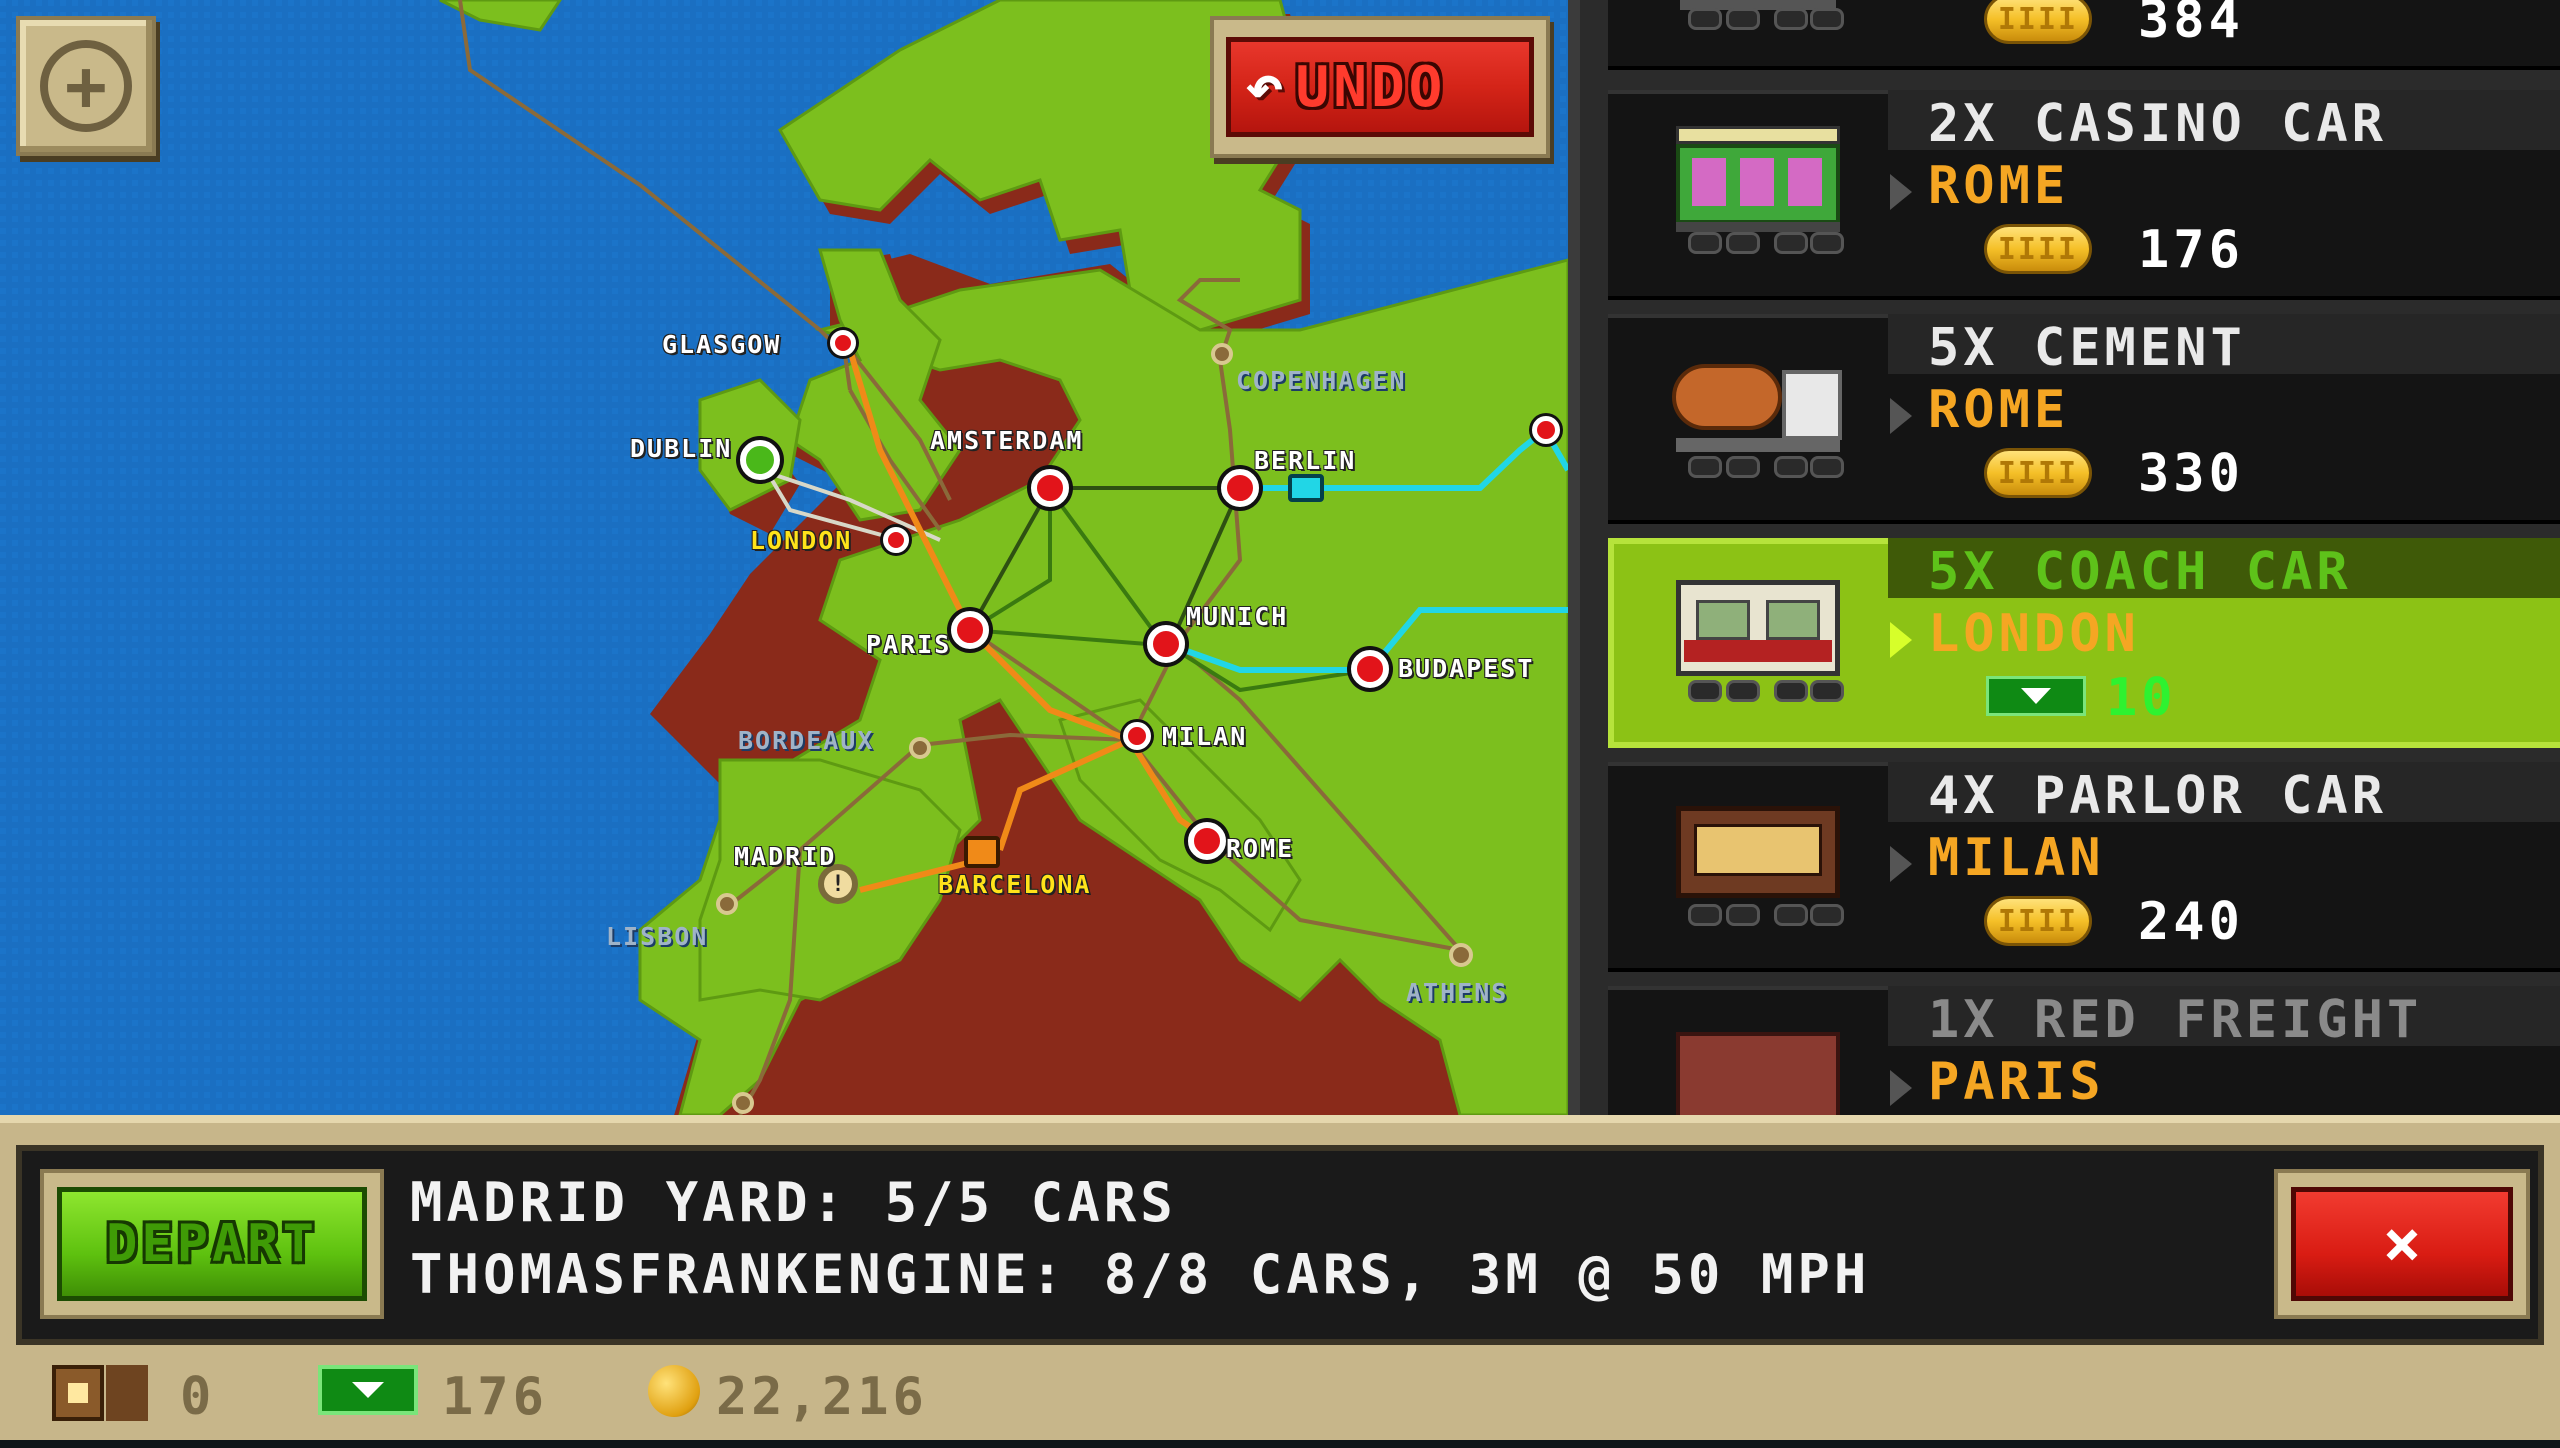 The height and width of the screenshot is (1448, 2560). I want to click on cement-car-icon, so click(1758, 414).